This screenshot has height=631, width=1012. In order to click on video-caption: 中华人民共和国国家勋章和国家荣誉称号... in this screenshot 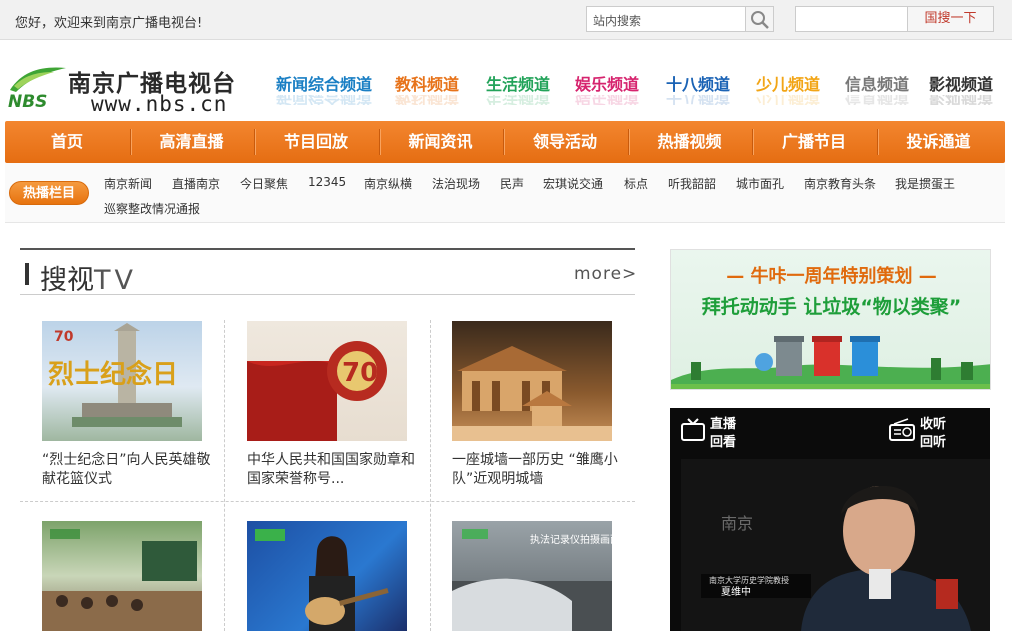, I will do `click(334, 470)`.